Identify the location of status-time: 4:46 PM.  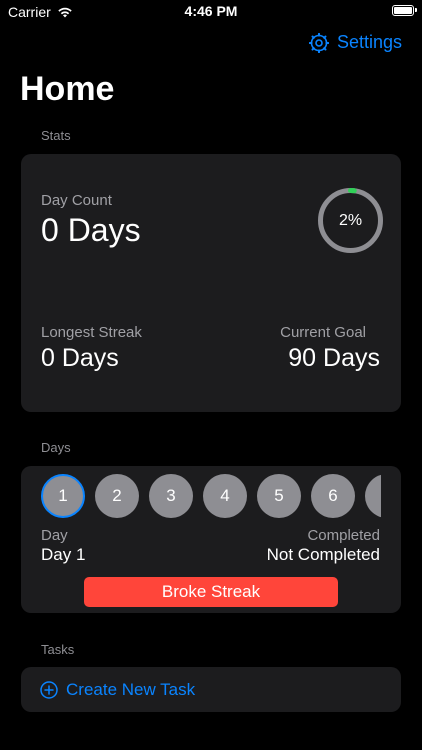
(211, 11).